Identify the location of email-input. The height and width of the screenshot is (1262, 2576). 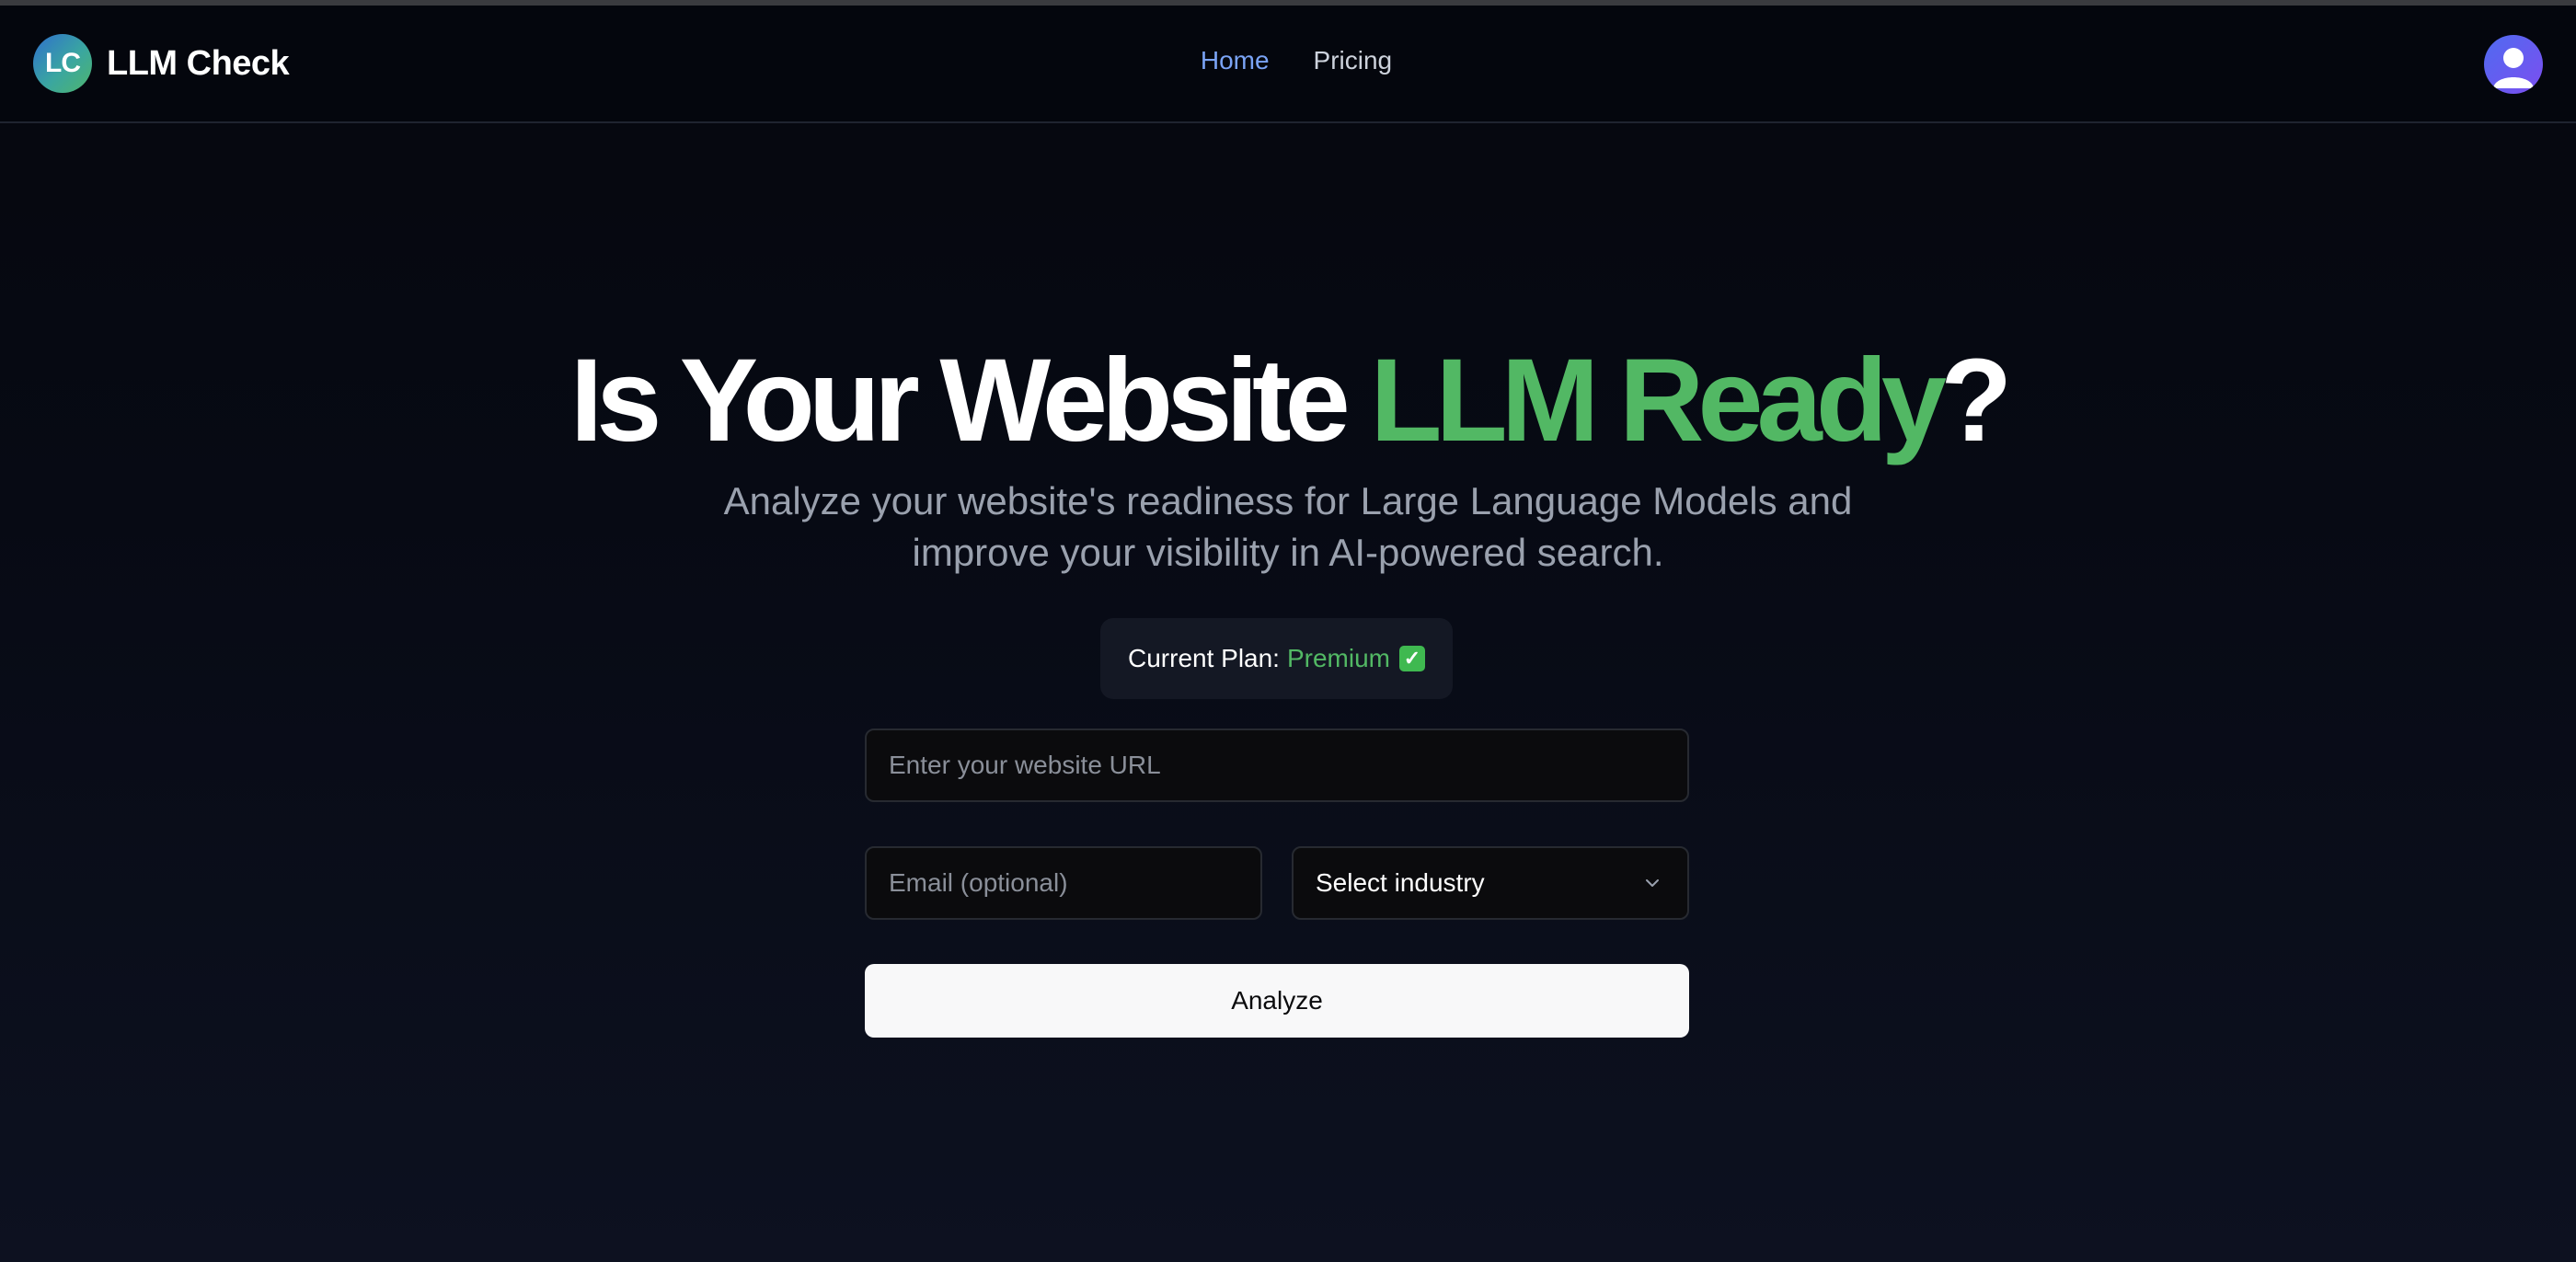
(1063, 883).